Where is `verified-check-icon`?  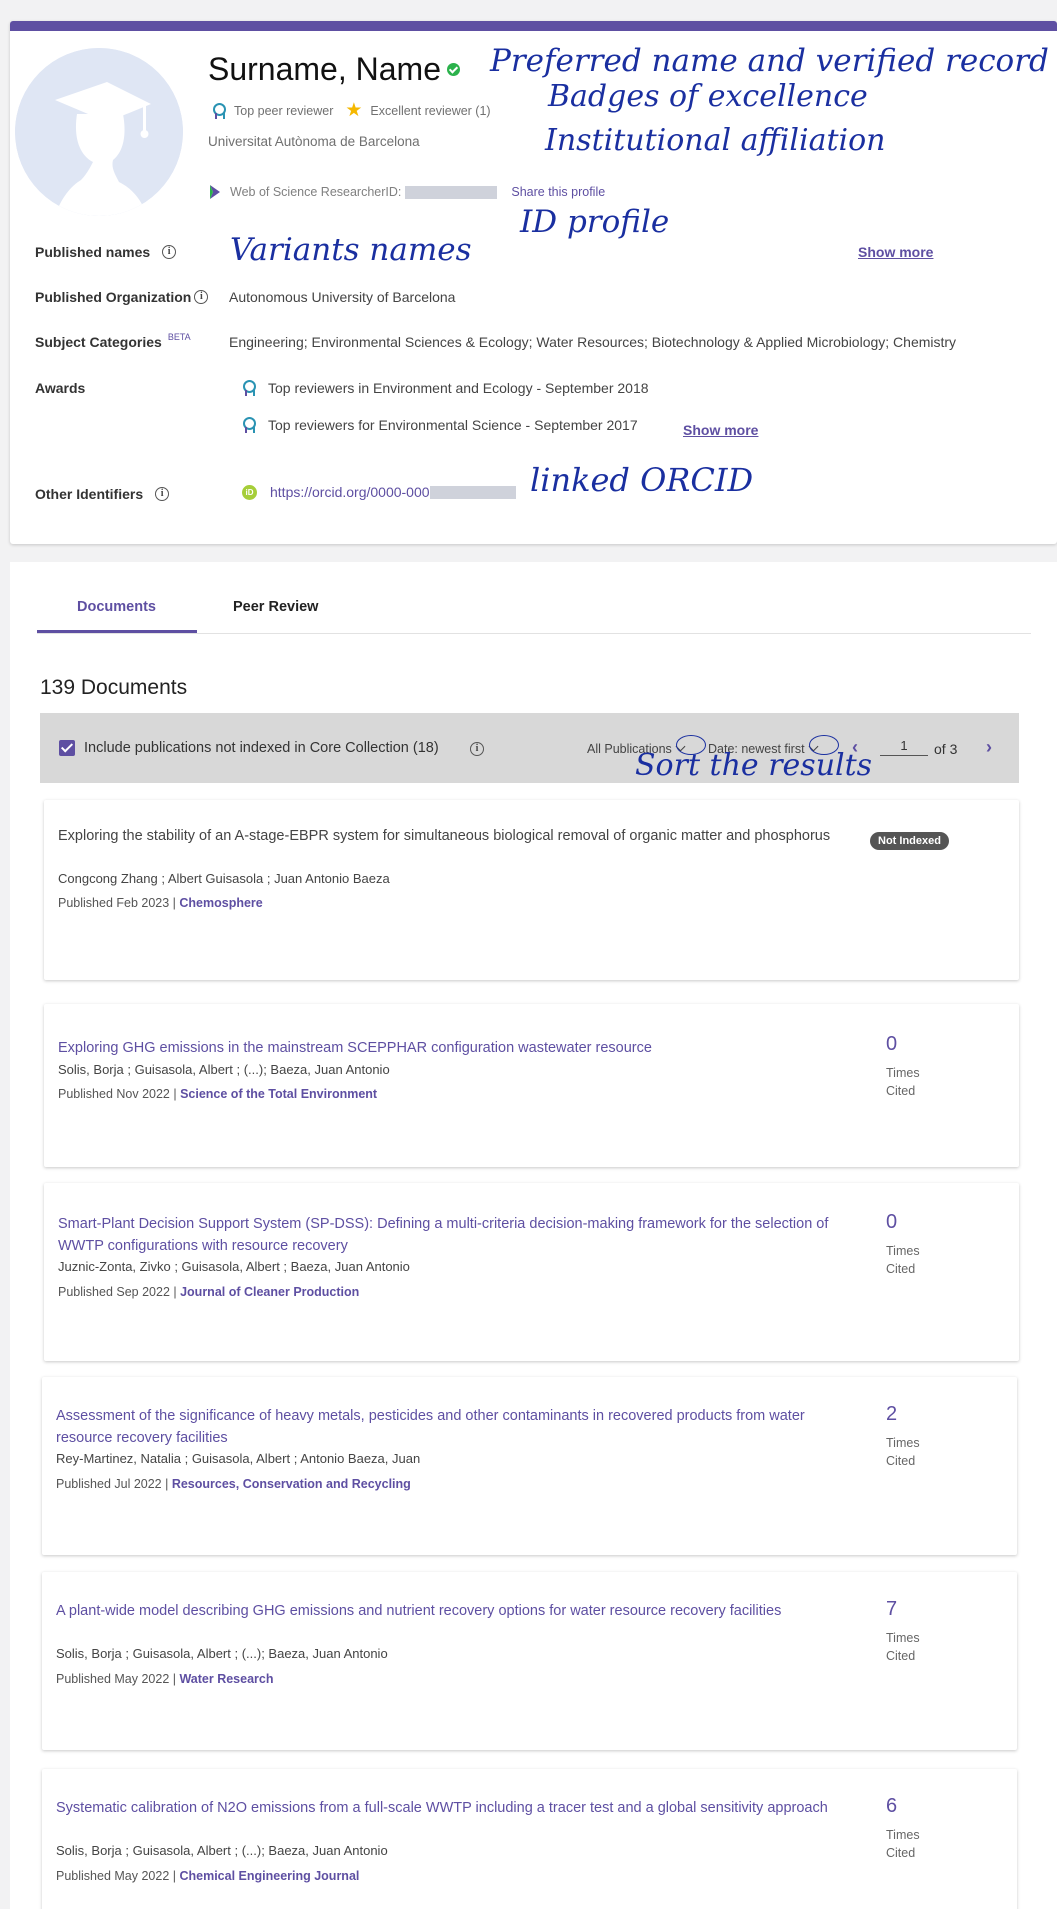 verified-check-icon is located at coordinates (453, 69).